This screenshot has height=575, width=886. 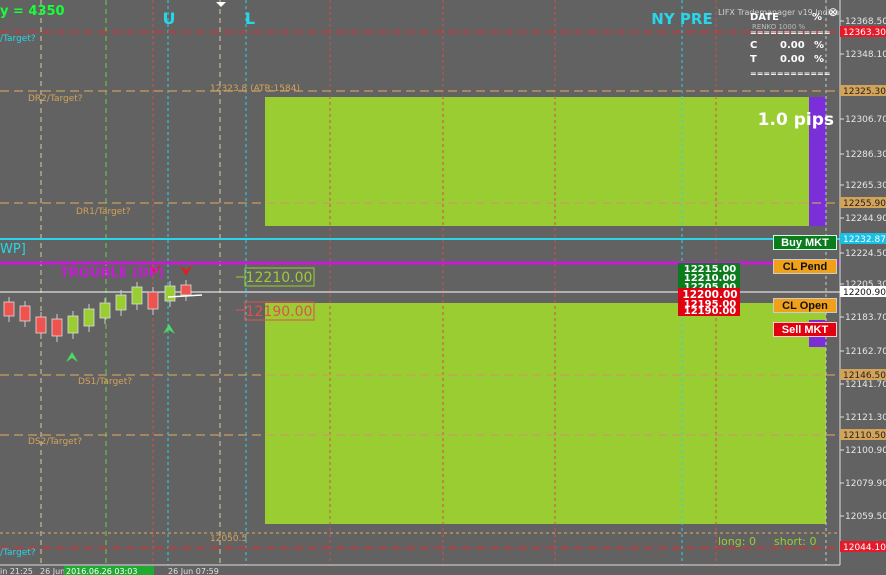 I want to click on upper-target-box, so click(x=537, y=161).